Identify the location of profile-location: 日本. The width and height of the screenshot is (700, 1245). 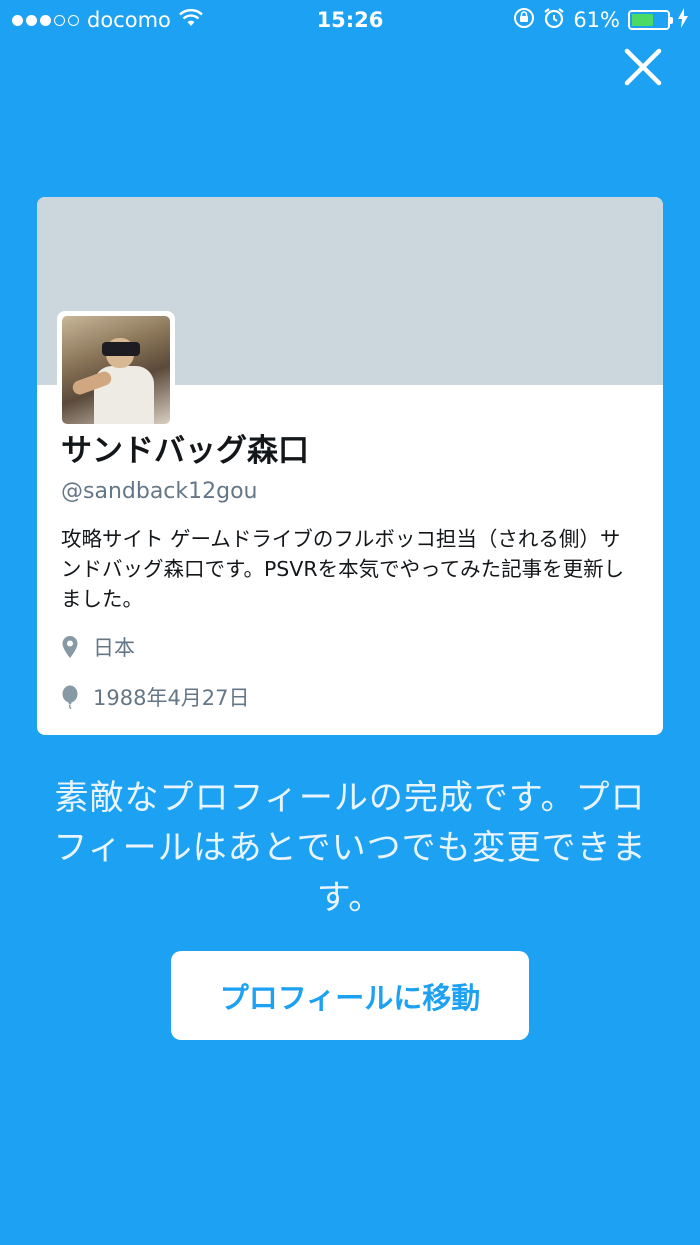
(350, 647).